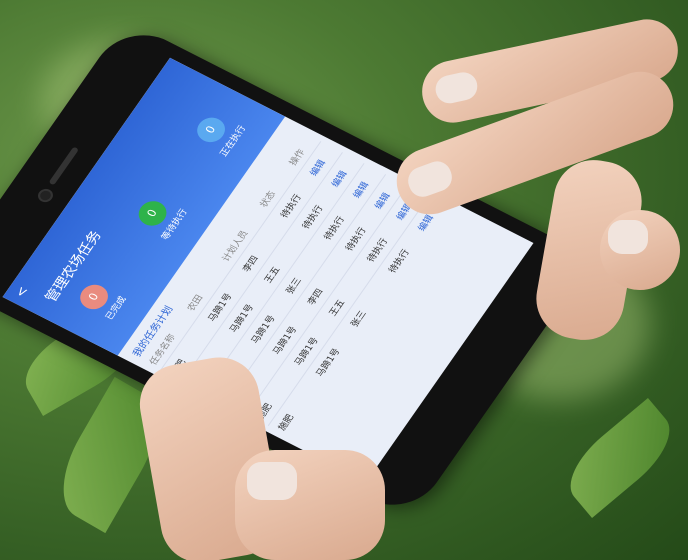 This screenshot has height=560, width=688. What do you see at coordinates (218, 133) in the screenshot?
I see `stat-running: 0 正在执行` at bounding box center [218, 133].